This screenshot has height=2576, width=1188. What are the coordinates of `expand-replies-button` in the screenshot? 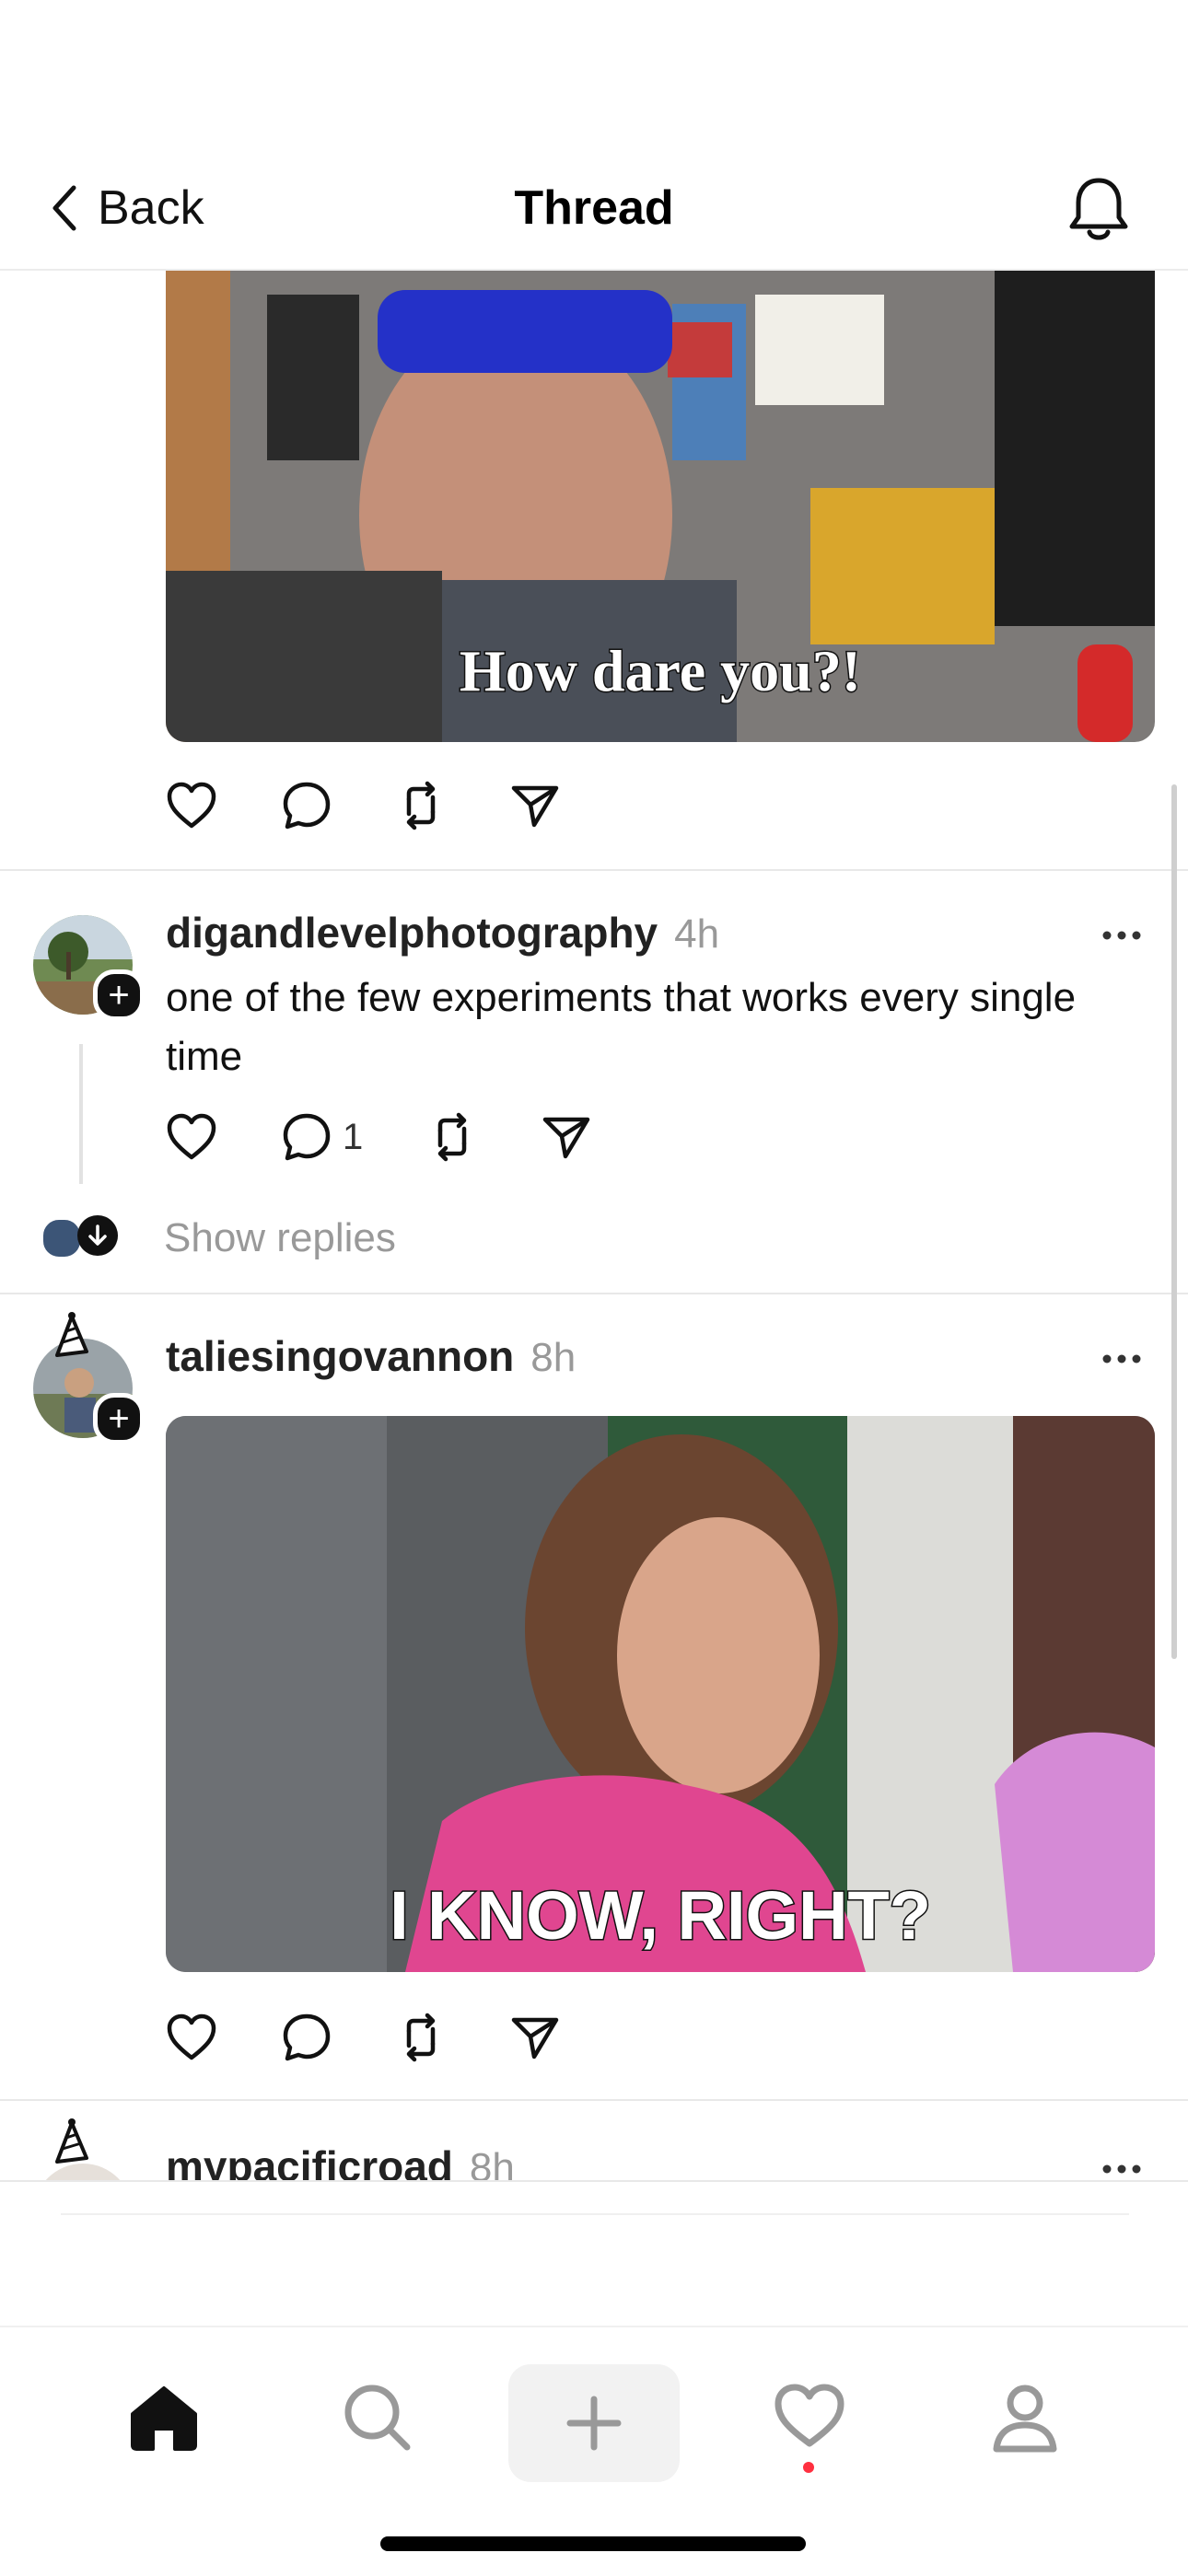 It's located at (97, 1235).